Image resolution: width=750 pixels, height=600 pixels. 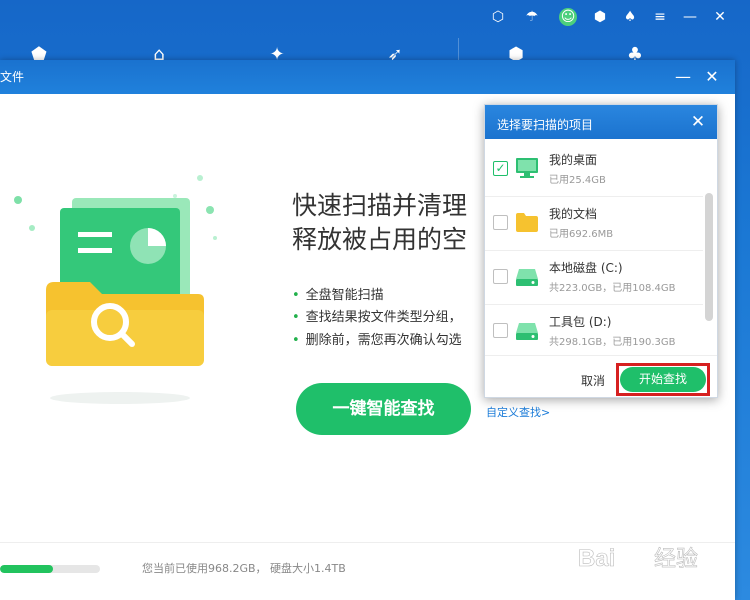 What do you see at coordinates (690, 17) in the screenshot?
I see `minimize-icon: —` at bounding box center [690, 17].